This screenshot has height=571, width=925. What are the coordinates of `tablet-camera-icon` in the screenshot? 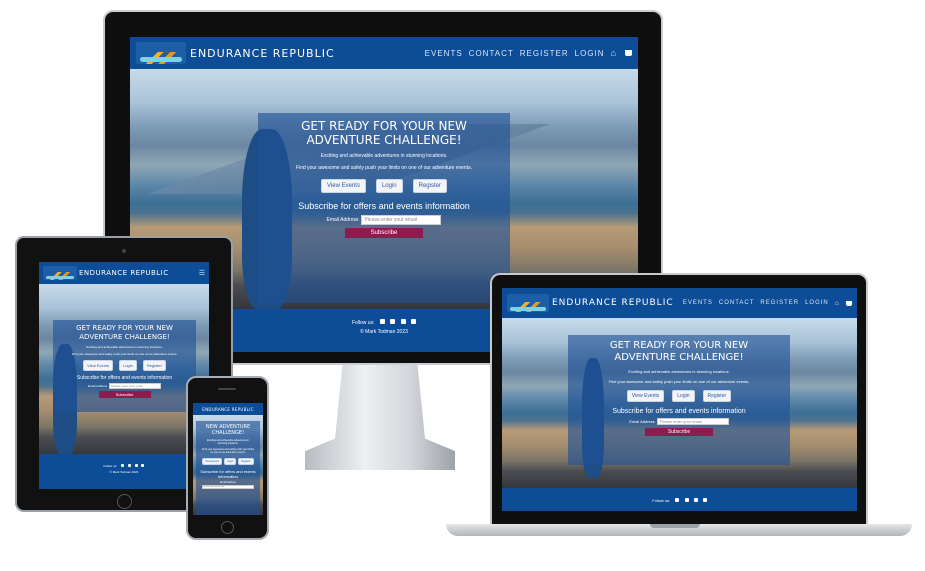 It's located at (124, 251).